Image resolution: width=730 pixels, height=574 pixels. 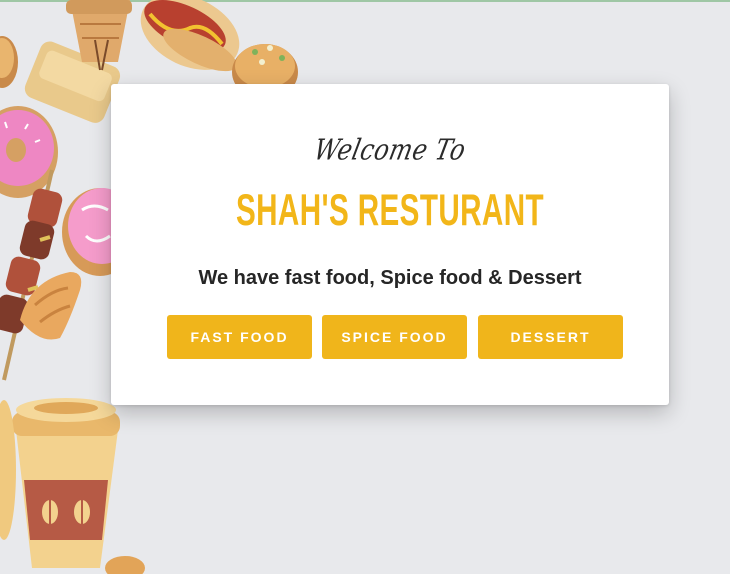 What do you see at coordinates (390, 278) in the screenshot?
I see `tagline: We have fast food, Spice food & Dessert` at bounding box center [390, 278].